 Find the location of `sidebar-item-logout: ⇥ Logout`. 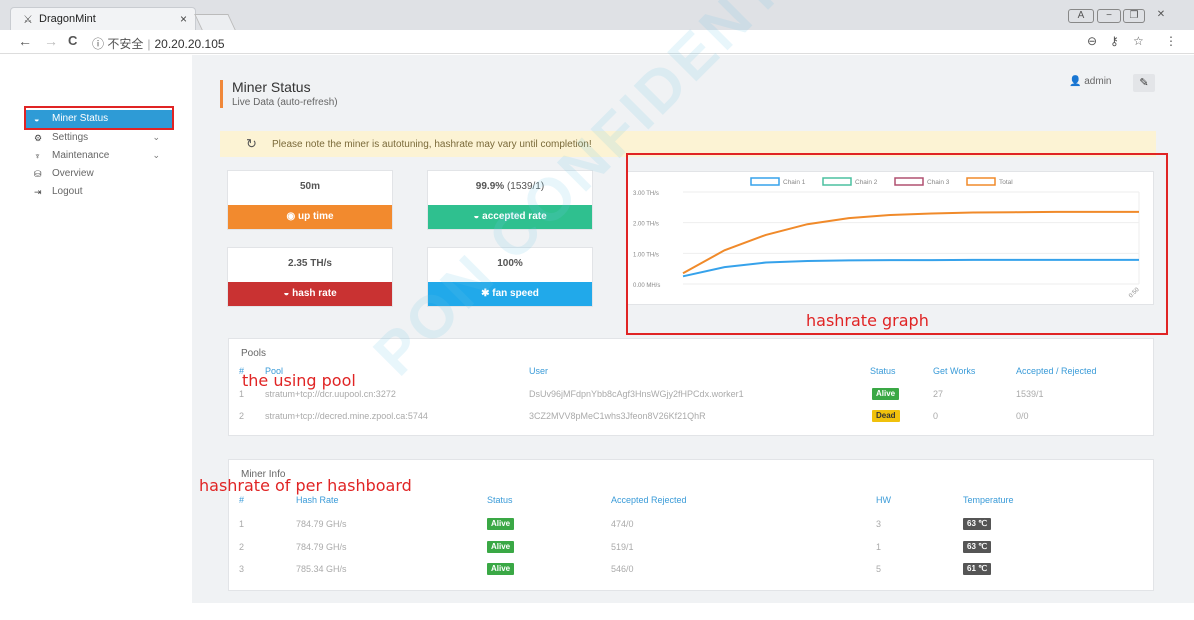

sidebar-item-logout: ⇥ Logout is located at coordinates (98, 192).